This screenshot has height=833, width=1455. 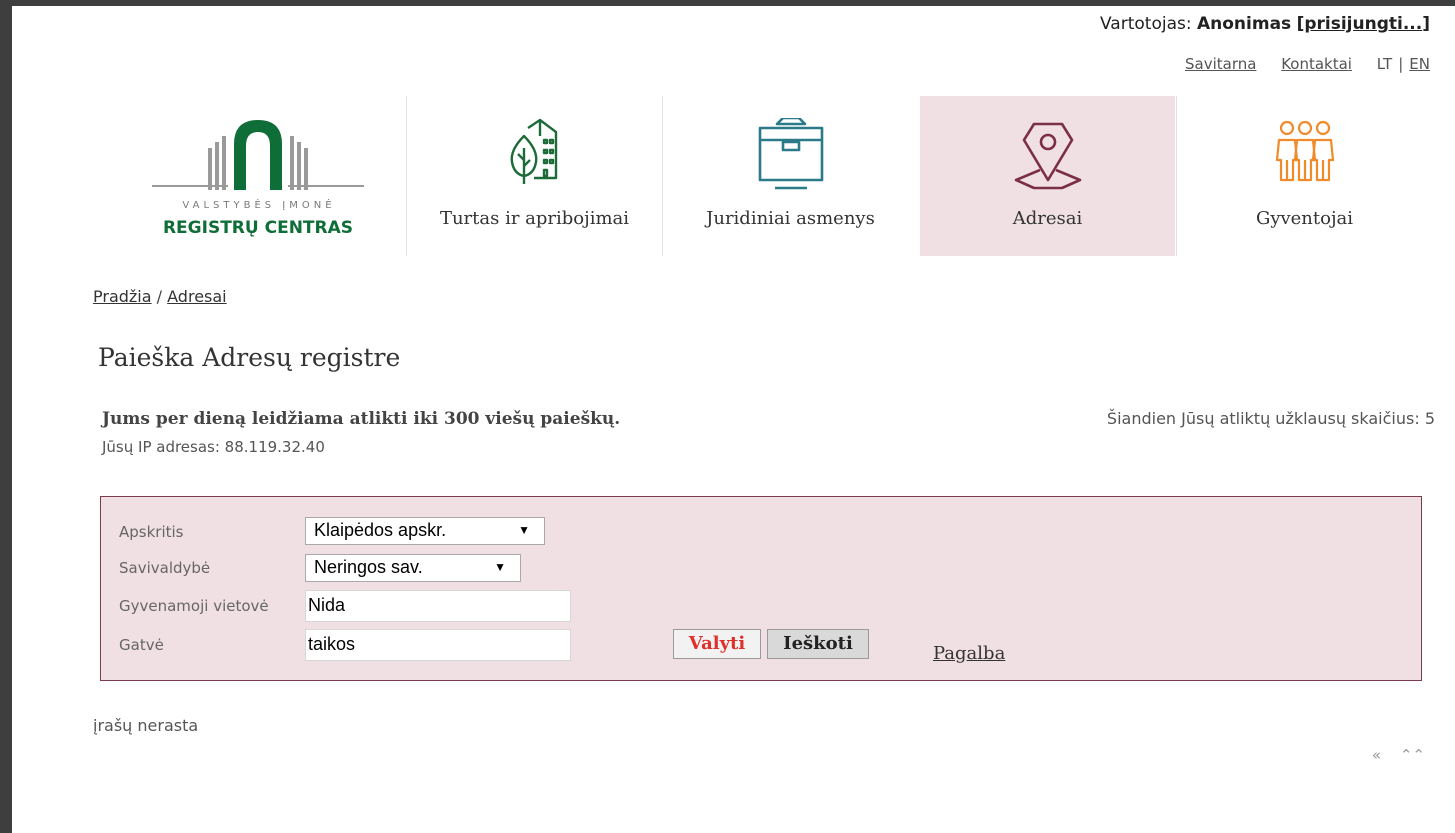 I want to click on nav-property: Turtas ir apribojimai, so click(x=534, y=176).